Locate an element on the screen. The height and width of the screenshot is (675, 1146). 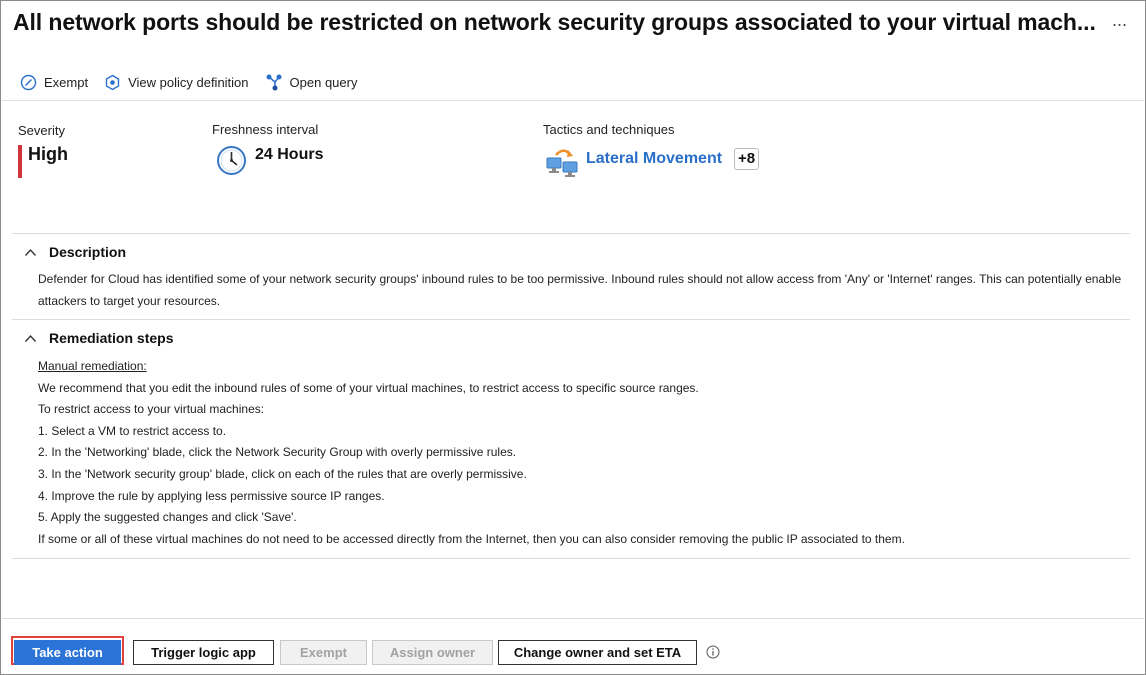
tactics-count-badge: +8 is located at coordinates (747, 159).